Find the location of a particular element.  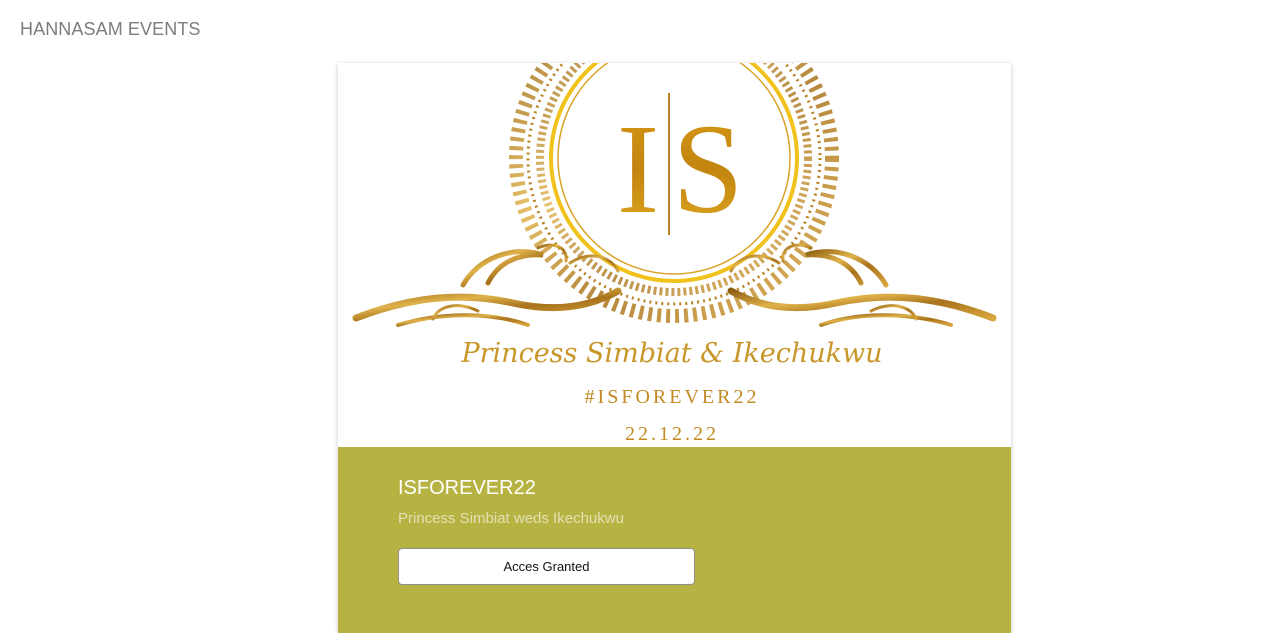

left-flourish is located at coordinates (487, 285).